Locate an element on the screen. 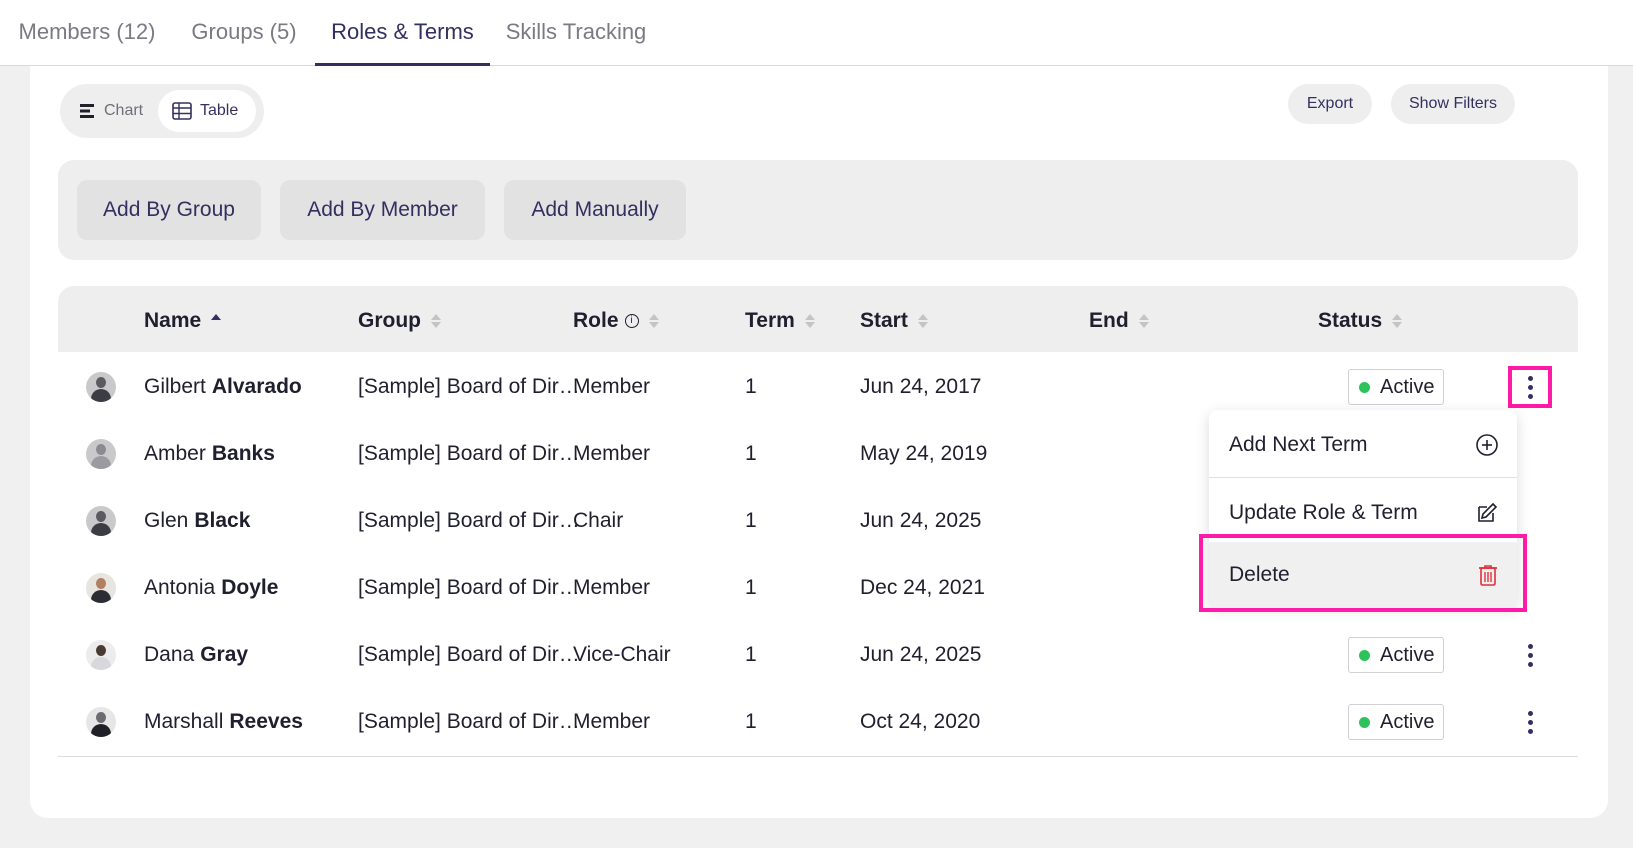 The width and height of the screenshot is (1633, 848). column-start: Start is located at coordinates (894, 321).